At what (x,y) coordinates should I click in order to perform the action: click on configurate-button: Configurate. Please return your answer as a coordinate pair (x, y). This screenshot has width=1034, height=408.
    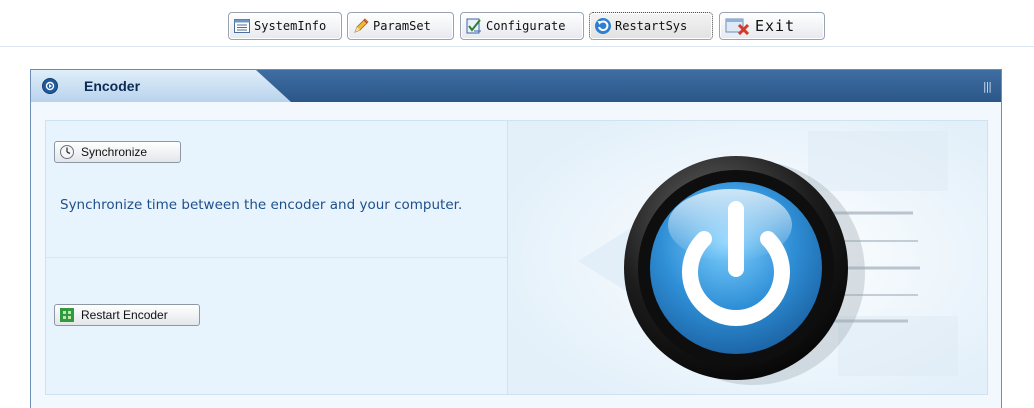
    Looking at the image, I should click on (522, 26).